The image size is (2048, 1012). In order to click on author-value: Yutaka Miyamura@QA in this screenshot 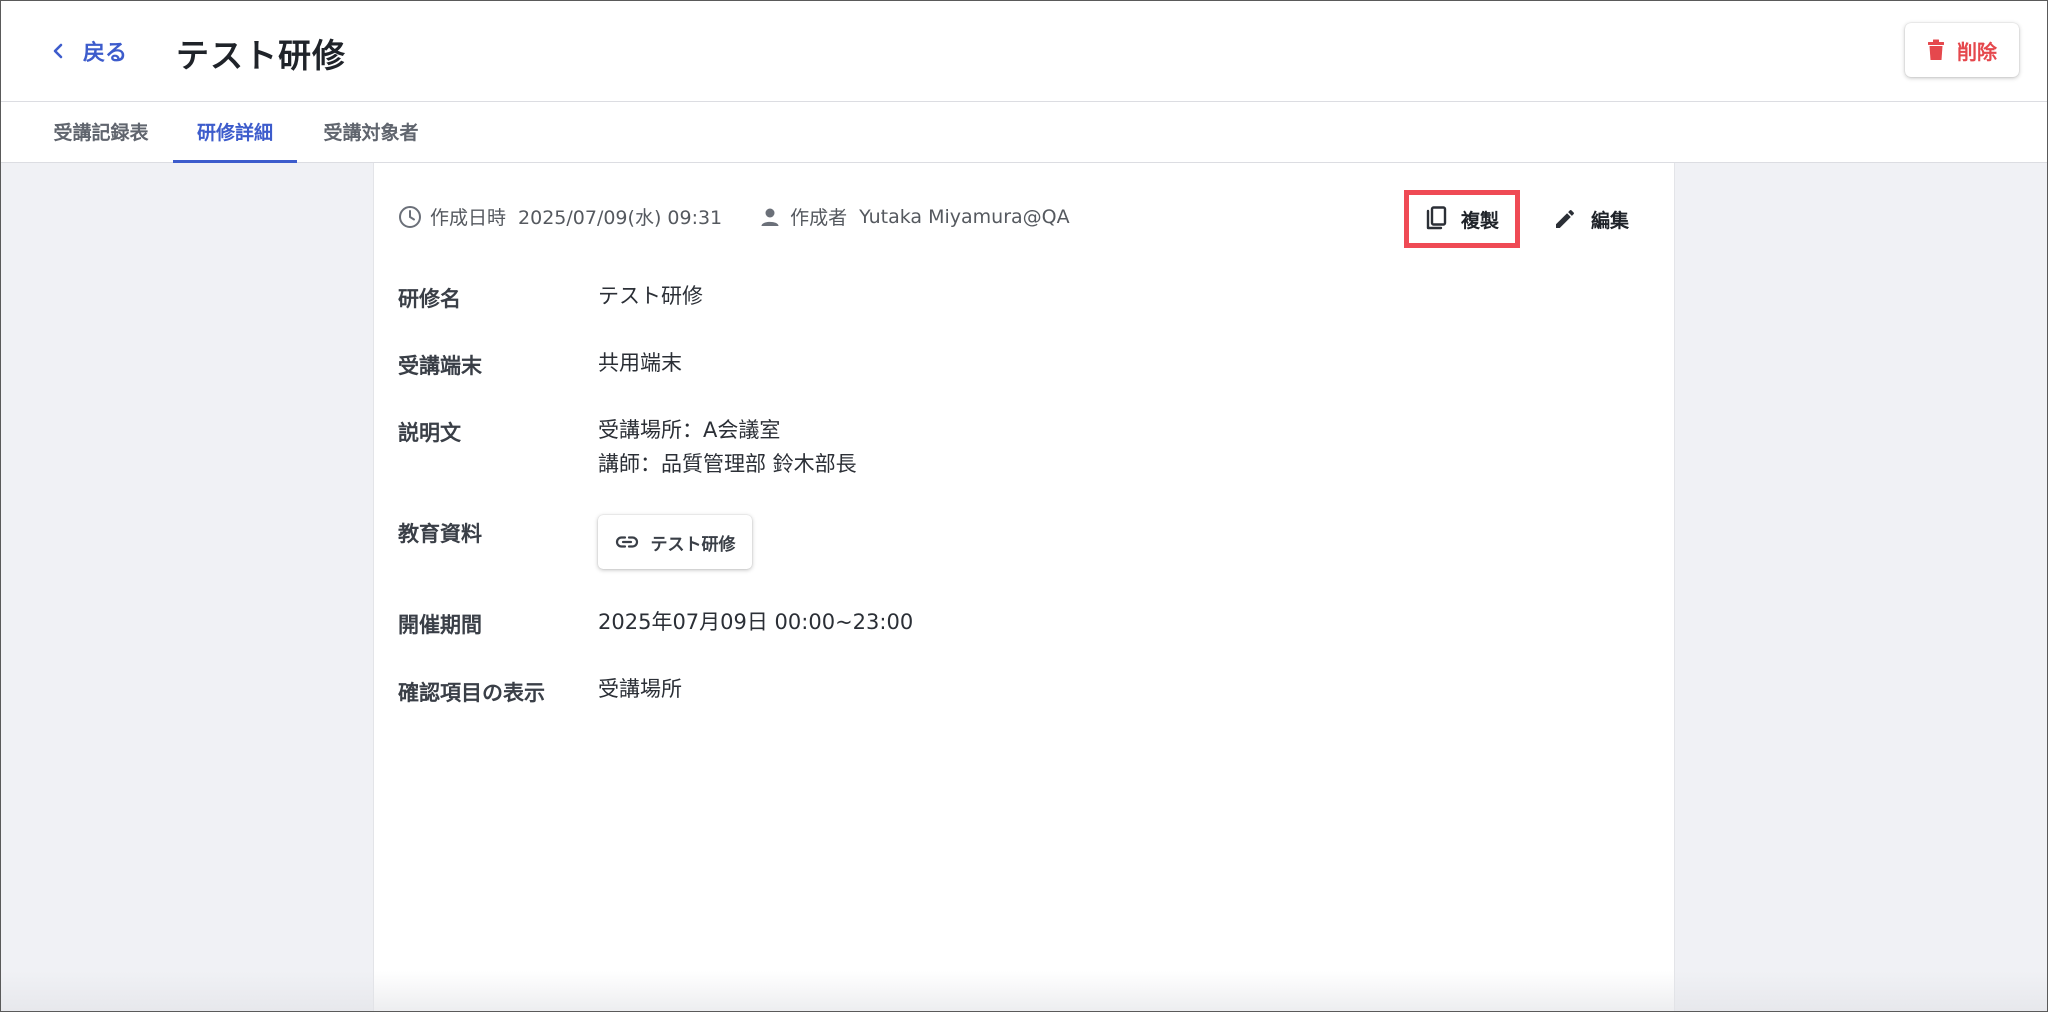, I will do `click(964, 216)`.